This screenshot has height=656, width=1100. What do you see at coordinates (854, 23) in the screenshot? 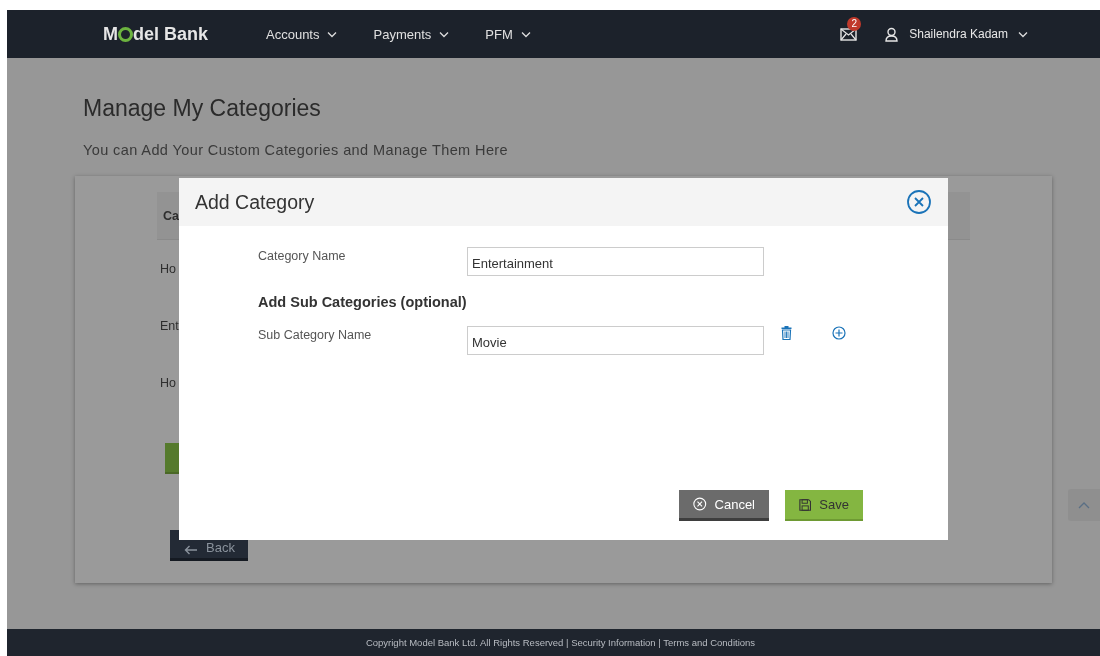
I see `notification-badge: 2` at bounding box center [854, 23].